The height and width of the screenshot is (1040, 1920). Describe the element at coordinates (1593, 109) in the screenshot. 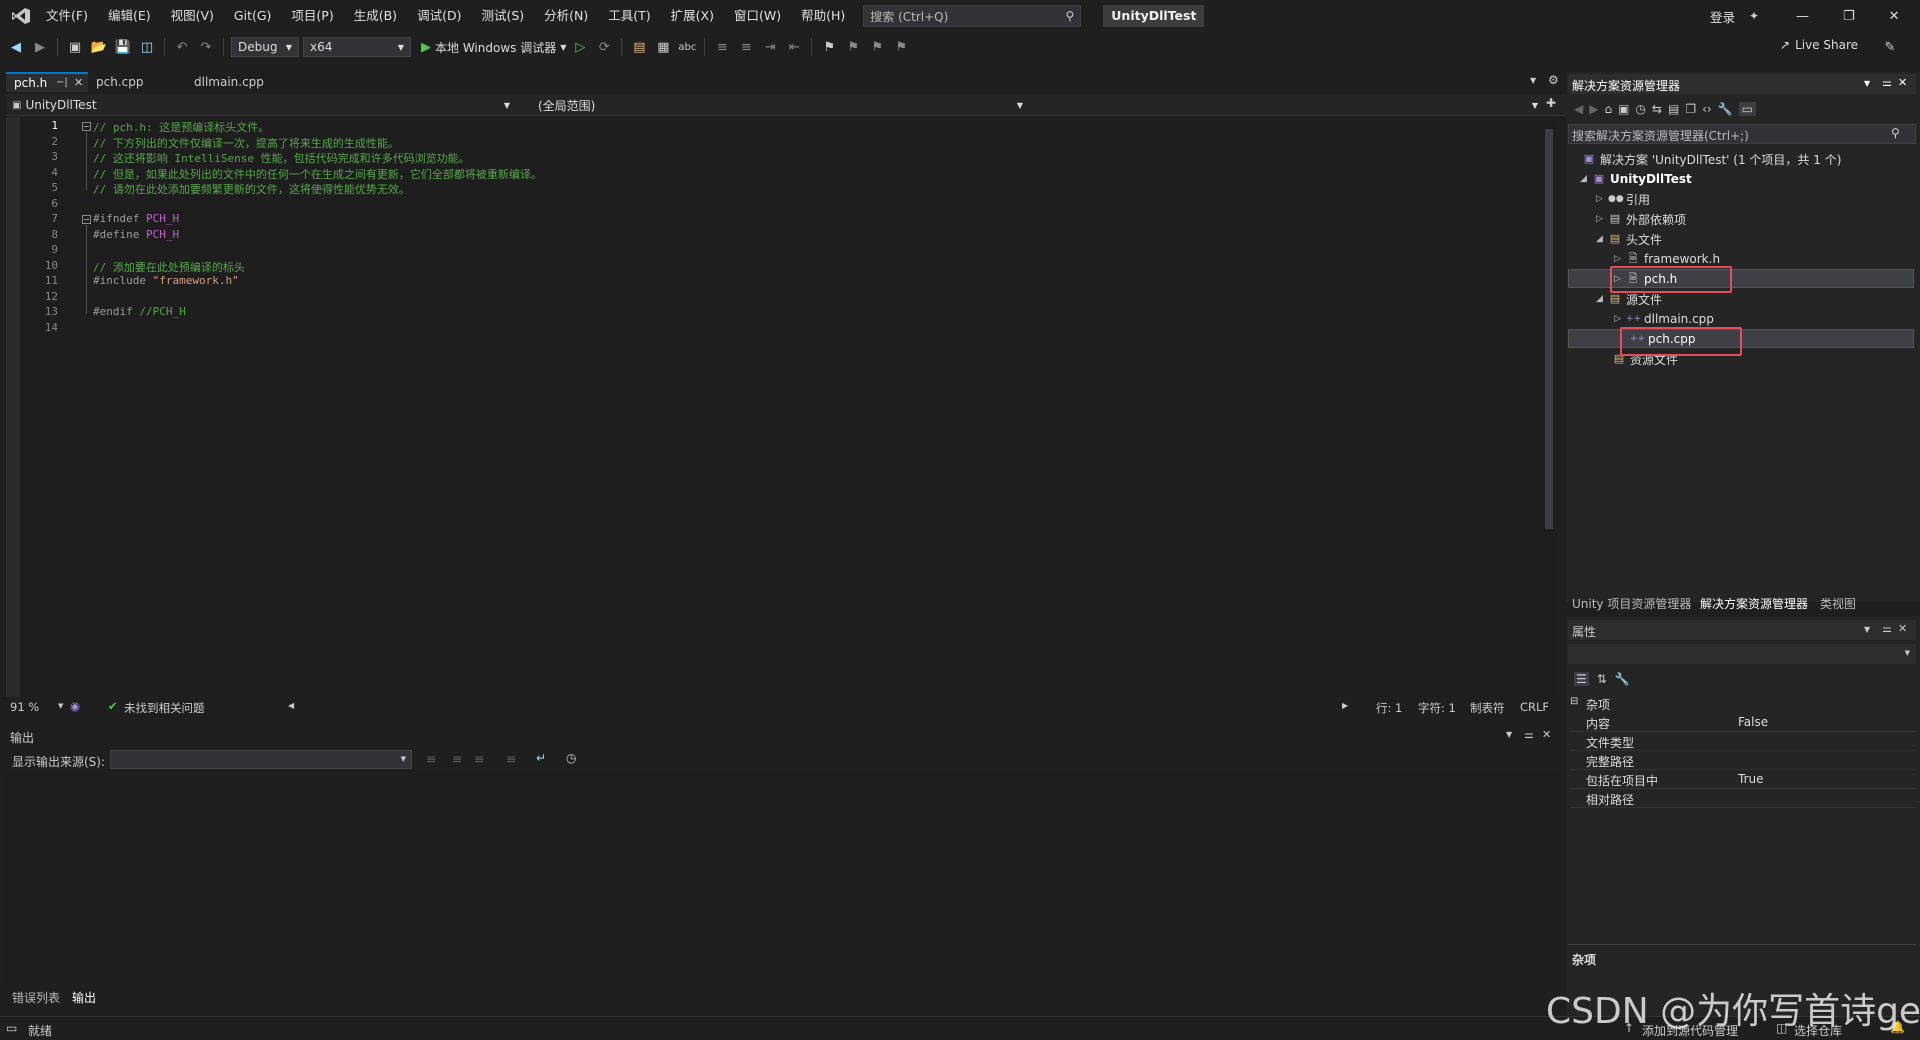

I see `forward-icon: ▶` at that location.